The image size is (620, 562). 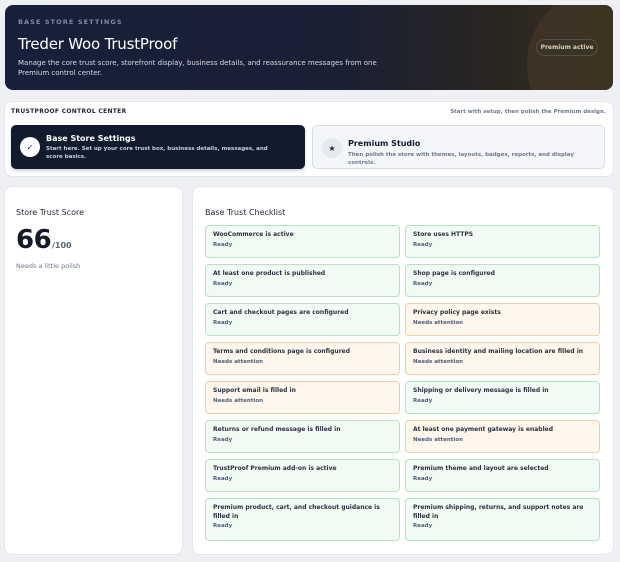 What do you see at coordinates (281, 312) in the screenshot?
I see `checklist-item-label: Cart and checkout pages are configured` at bounding box center [281, 312].